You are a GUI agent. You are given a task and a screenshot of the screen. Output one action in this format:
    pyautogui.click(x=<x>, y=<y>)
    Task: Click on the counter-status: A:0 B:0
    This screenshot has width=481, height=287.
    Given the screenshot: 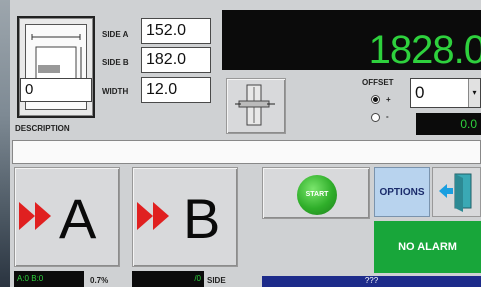 What is the action you would take?
    pyautogui.click(x=49, y=279)
    